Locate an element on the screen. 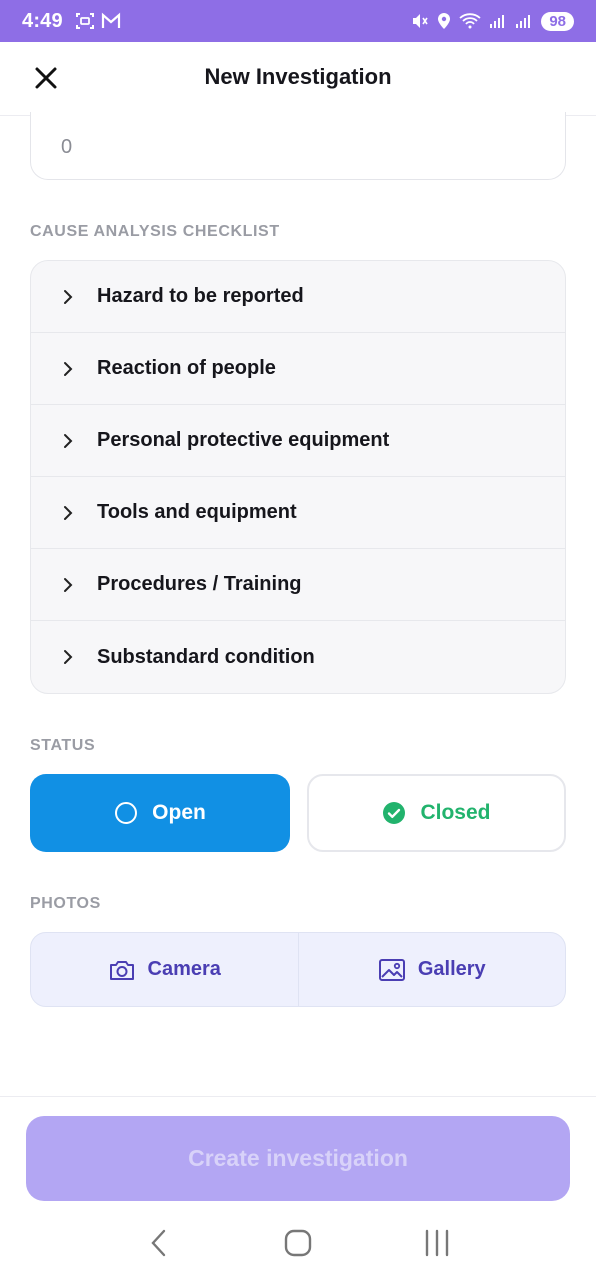  status-bar: 4:49 98 is located at coordinates (298, 21).